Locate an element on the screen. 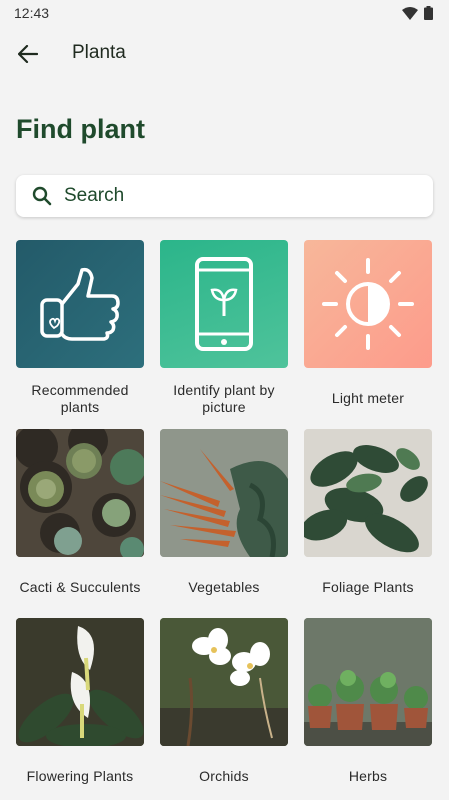 Image resolution: width=449 pixels, height=800 pixels. vegetables-photo is located at coordinates (224, 493).